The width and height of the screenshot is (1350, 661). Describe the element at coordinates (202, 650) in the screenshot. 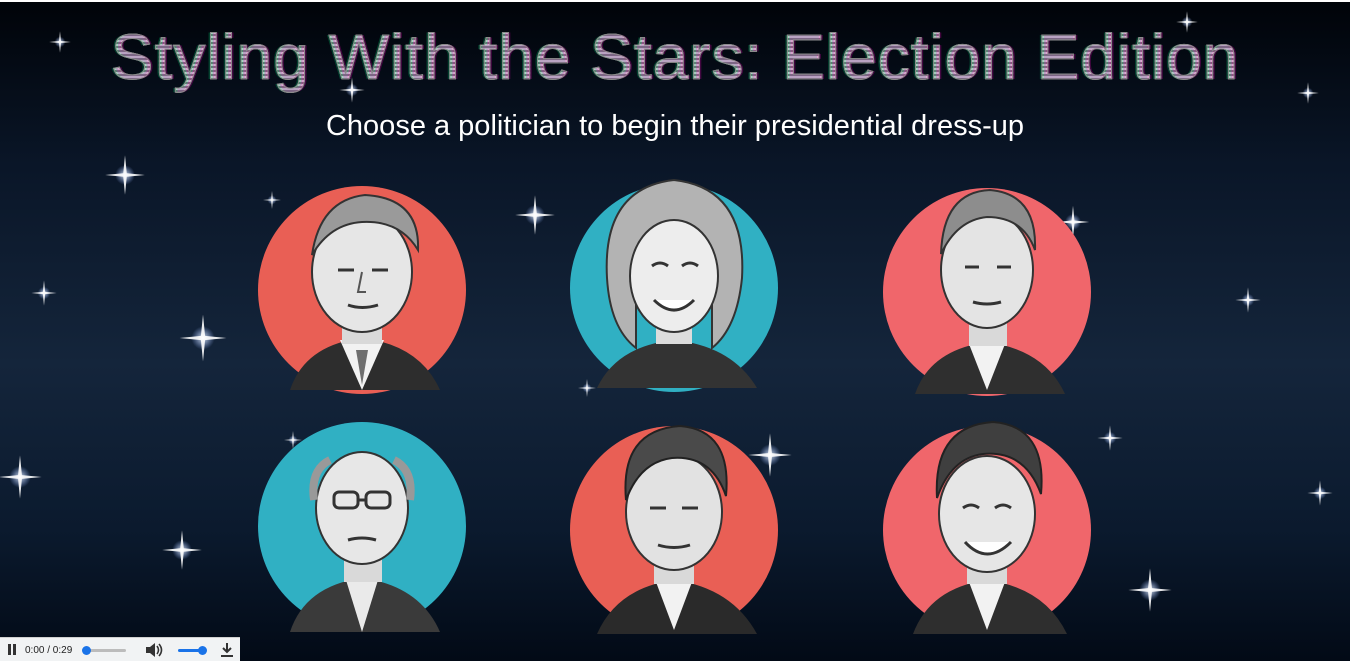

I see `volume-handle` at that location.